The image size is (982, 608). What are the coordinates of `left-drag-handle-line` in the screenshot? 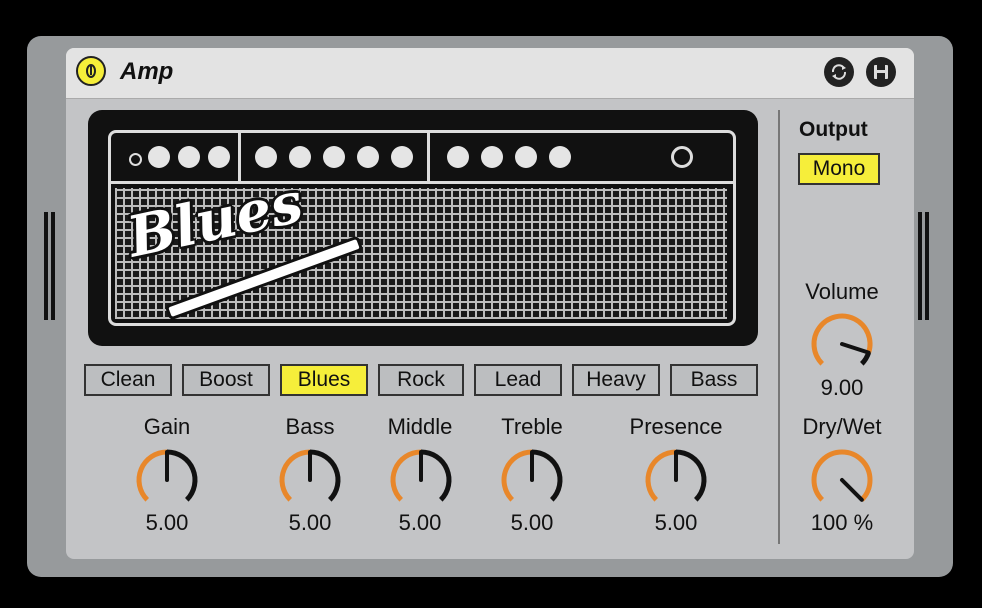 It's located at (53, 266).